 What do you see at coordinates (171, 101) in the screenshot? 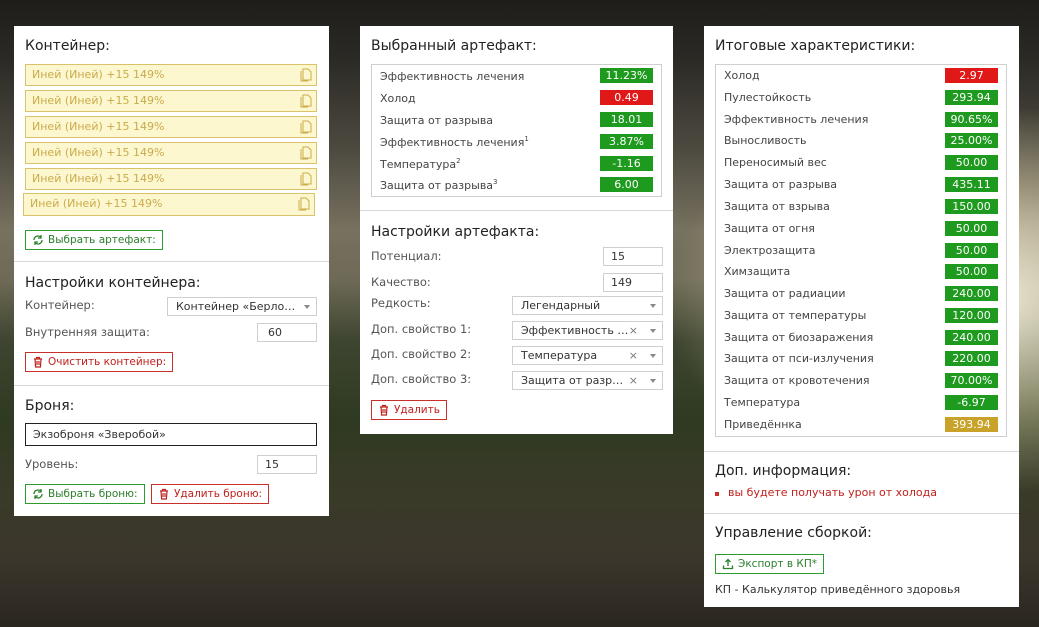
I see `container-slot-2: Иней (Иней) +15 149%` at bounding box center [171, 101].